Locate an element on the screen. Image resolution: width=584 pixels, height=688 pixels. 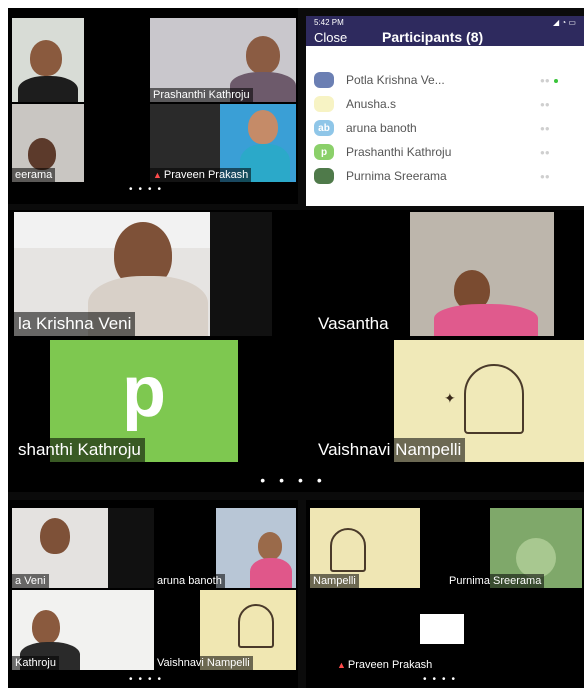
status-icons: ◢ ◔ ▭ is located at coordinates (564, 22).